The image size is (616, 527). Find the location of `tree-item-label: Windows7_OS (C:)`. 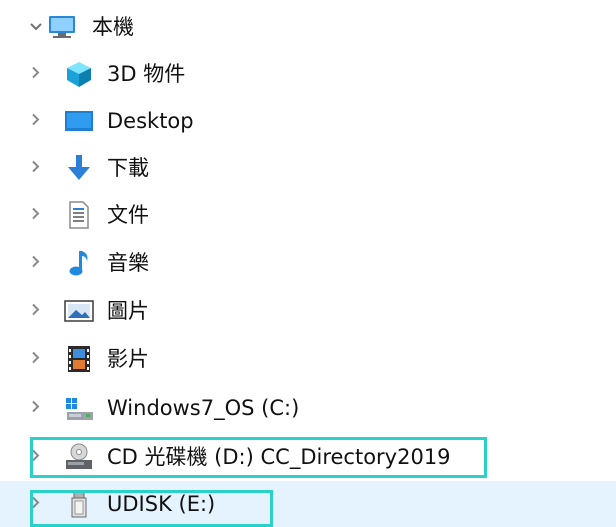

tree-item-label: Windows7_OS (C:) is located at coordinates (203, 408).